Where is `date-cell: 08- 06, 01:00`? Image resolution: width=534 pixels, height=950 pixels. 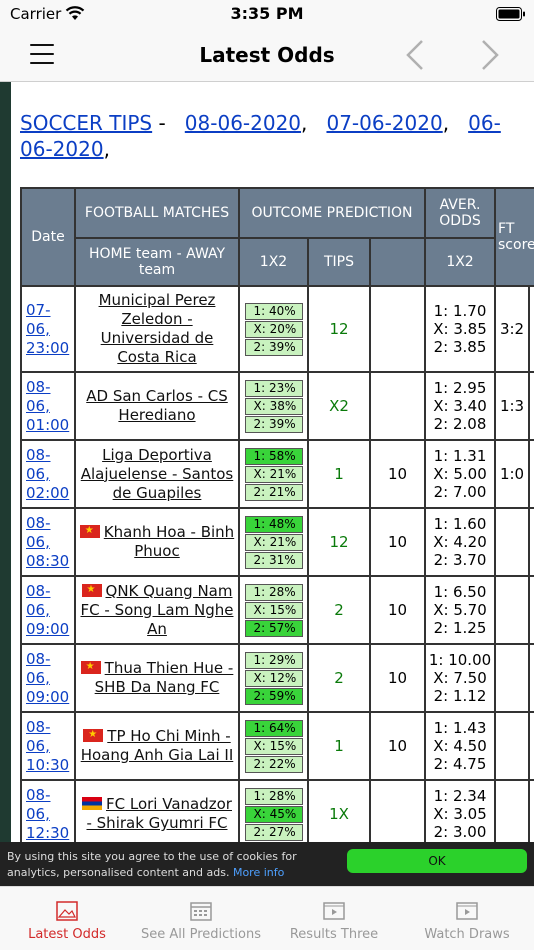
date-cell: 08- 06, 01:00 is located at coordinates (48, 406).